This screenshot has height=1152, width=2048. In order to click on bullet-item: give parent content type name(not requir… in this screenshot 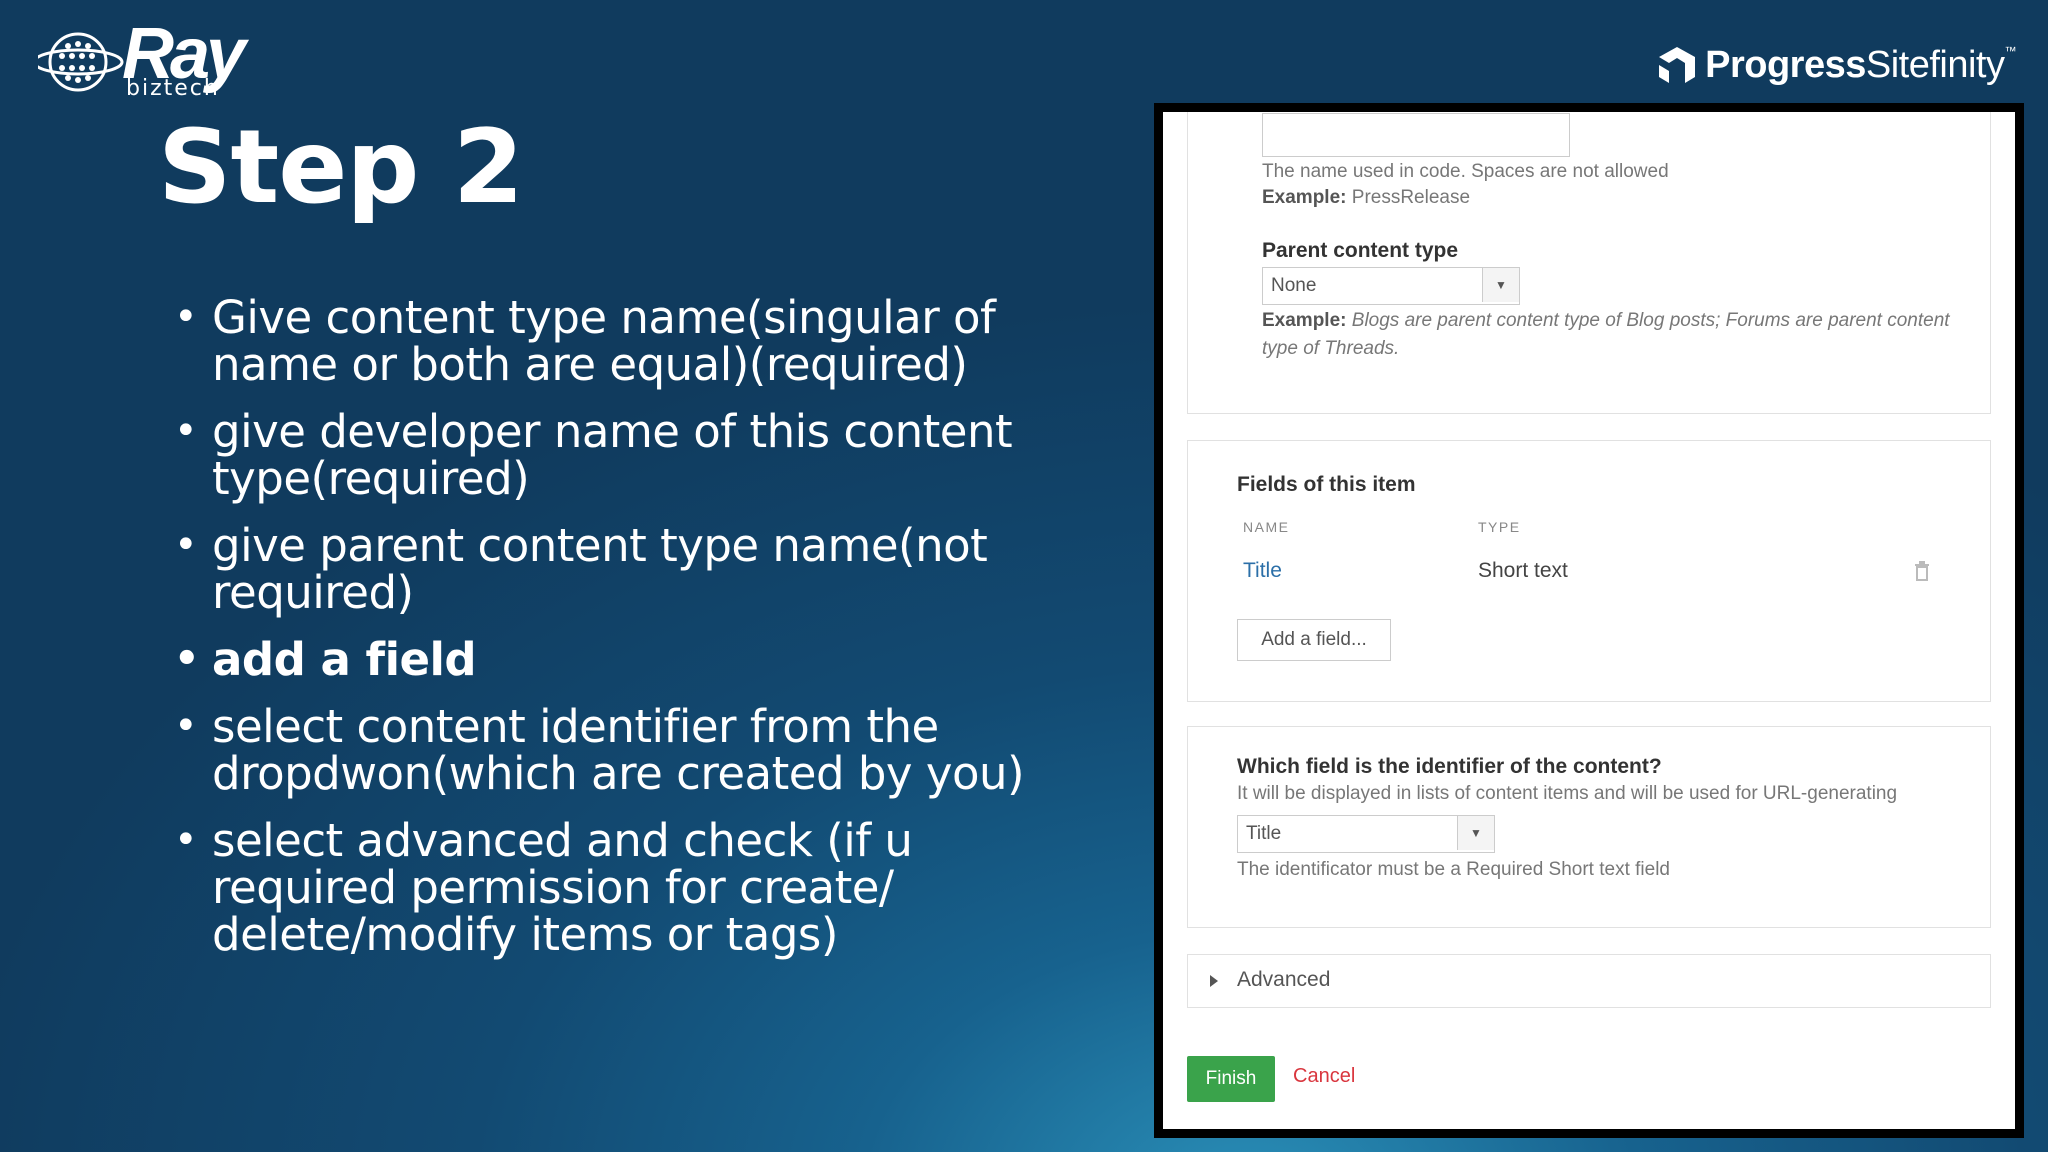, I will do `click(632, 569)`.